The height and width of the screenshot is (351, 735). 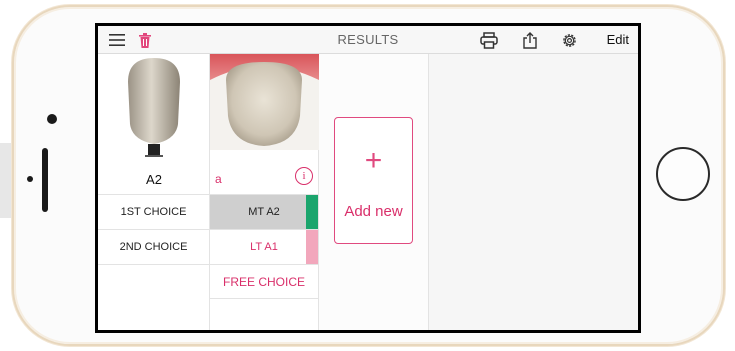 I want to click on plus-icon: +, so click(x=373, y=160).